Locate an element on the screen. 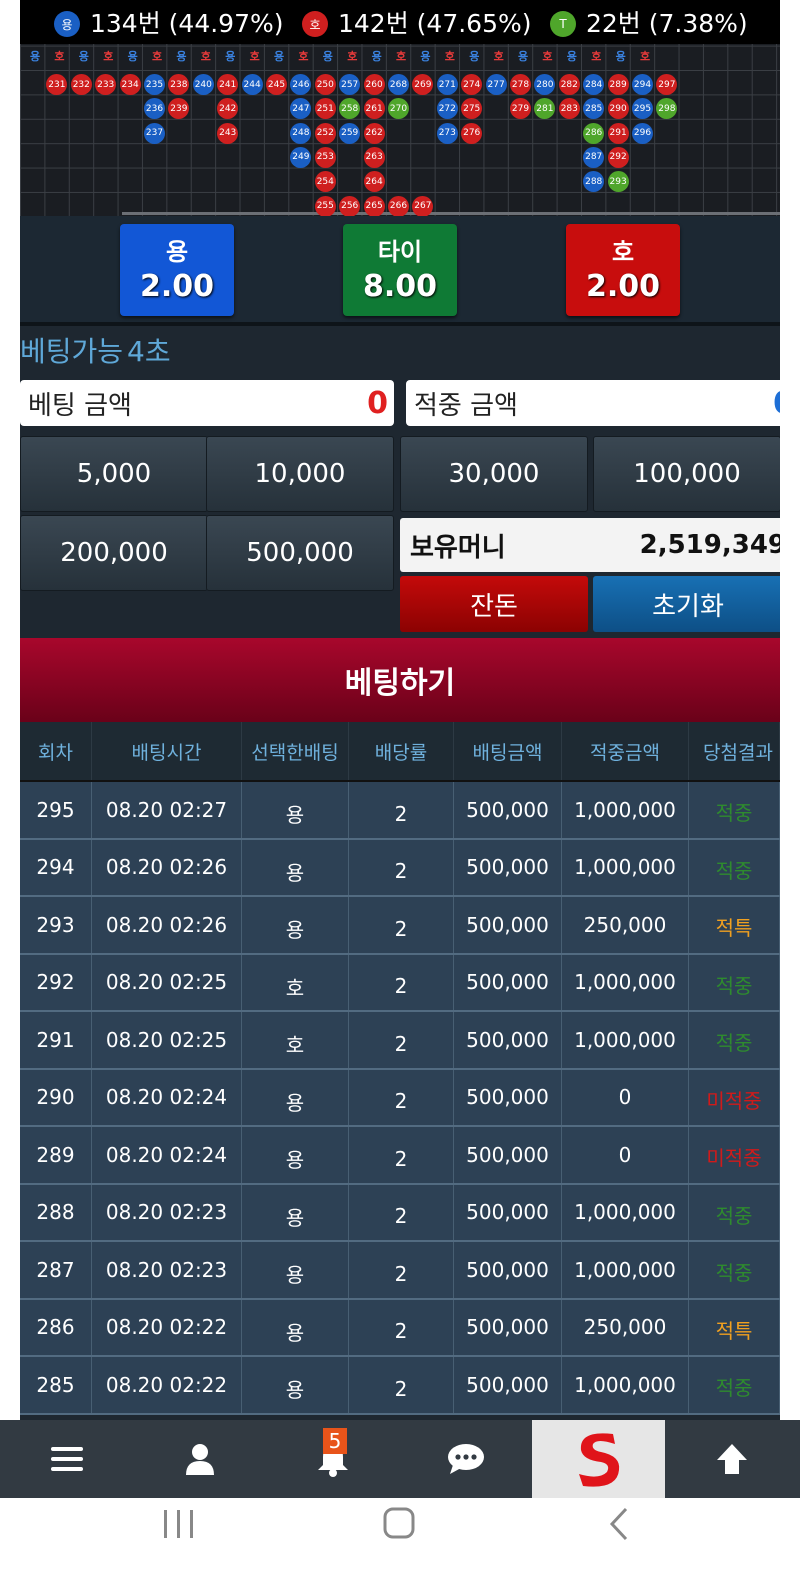  win-amount-label: 적중 금액 is located at coordinates (466, 405).